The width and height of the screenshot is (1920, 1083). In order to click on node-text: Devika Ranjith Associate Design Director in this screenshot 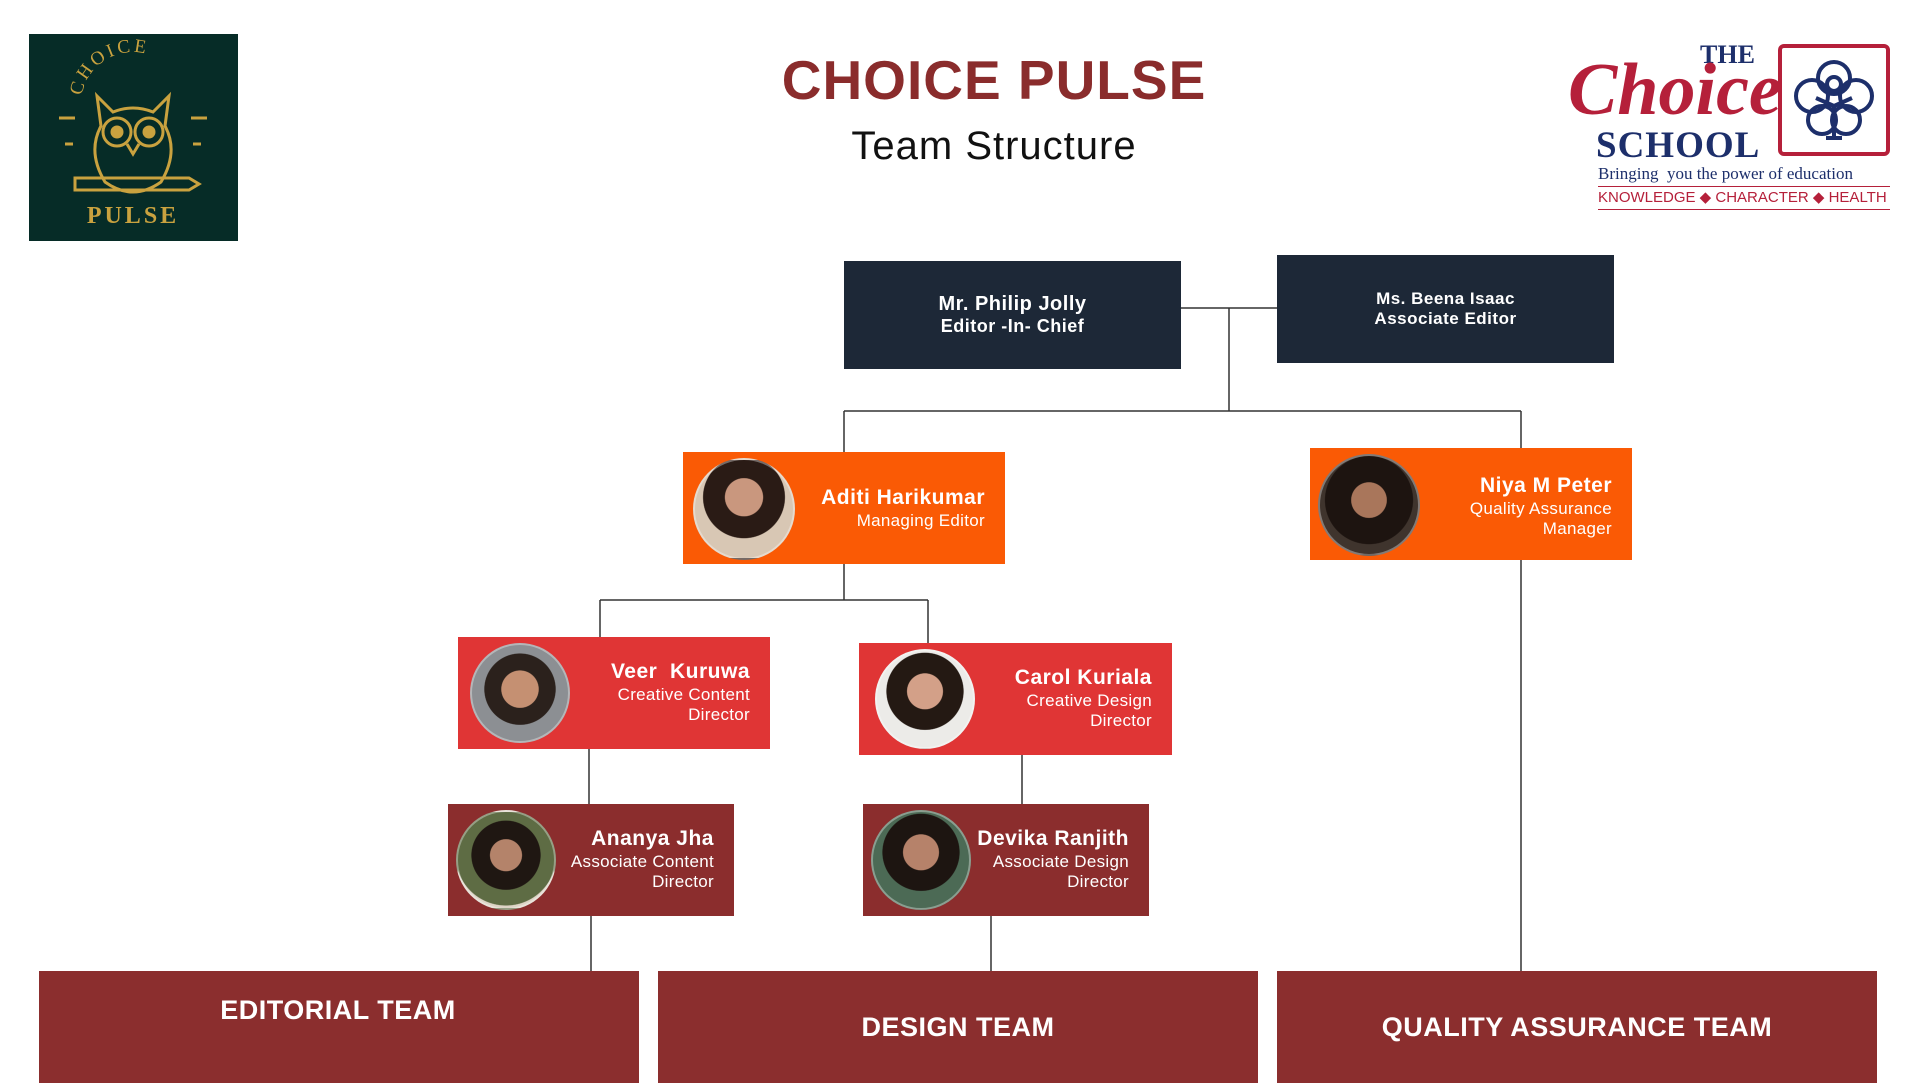, I will do `click(1053, 859)`.